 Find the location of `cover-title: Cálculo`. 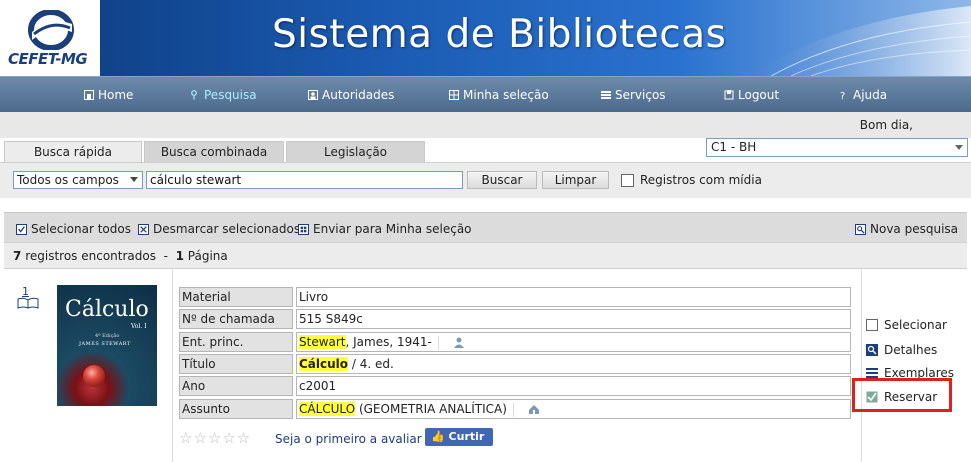

cover-title: Cálculo is located at coordinates (107, 309).